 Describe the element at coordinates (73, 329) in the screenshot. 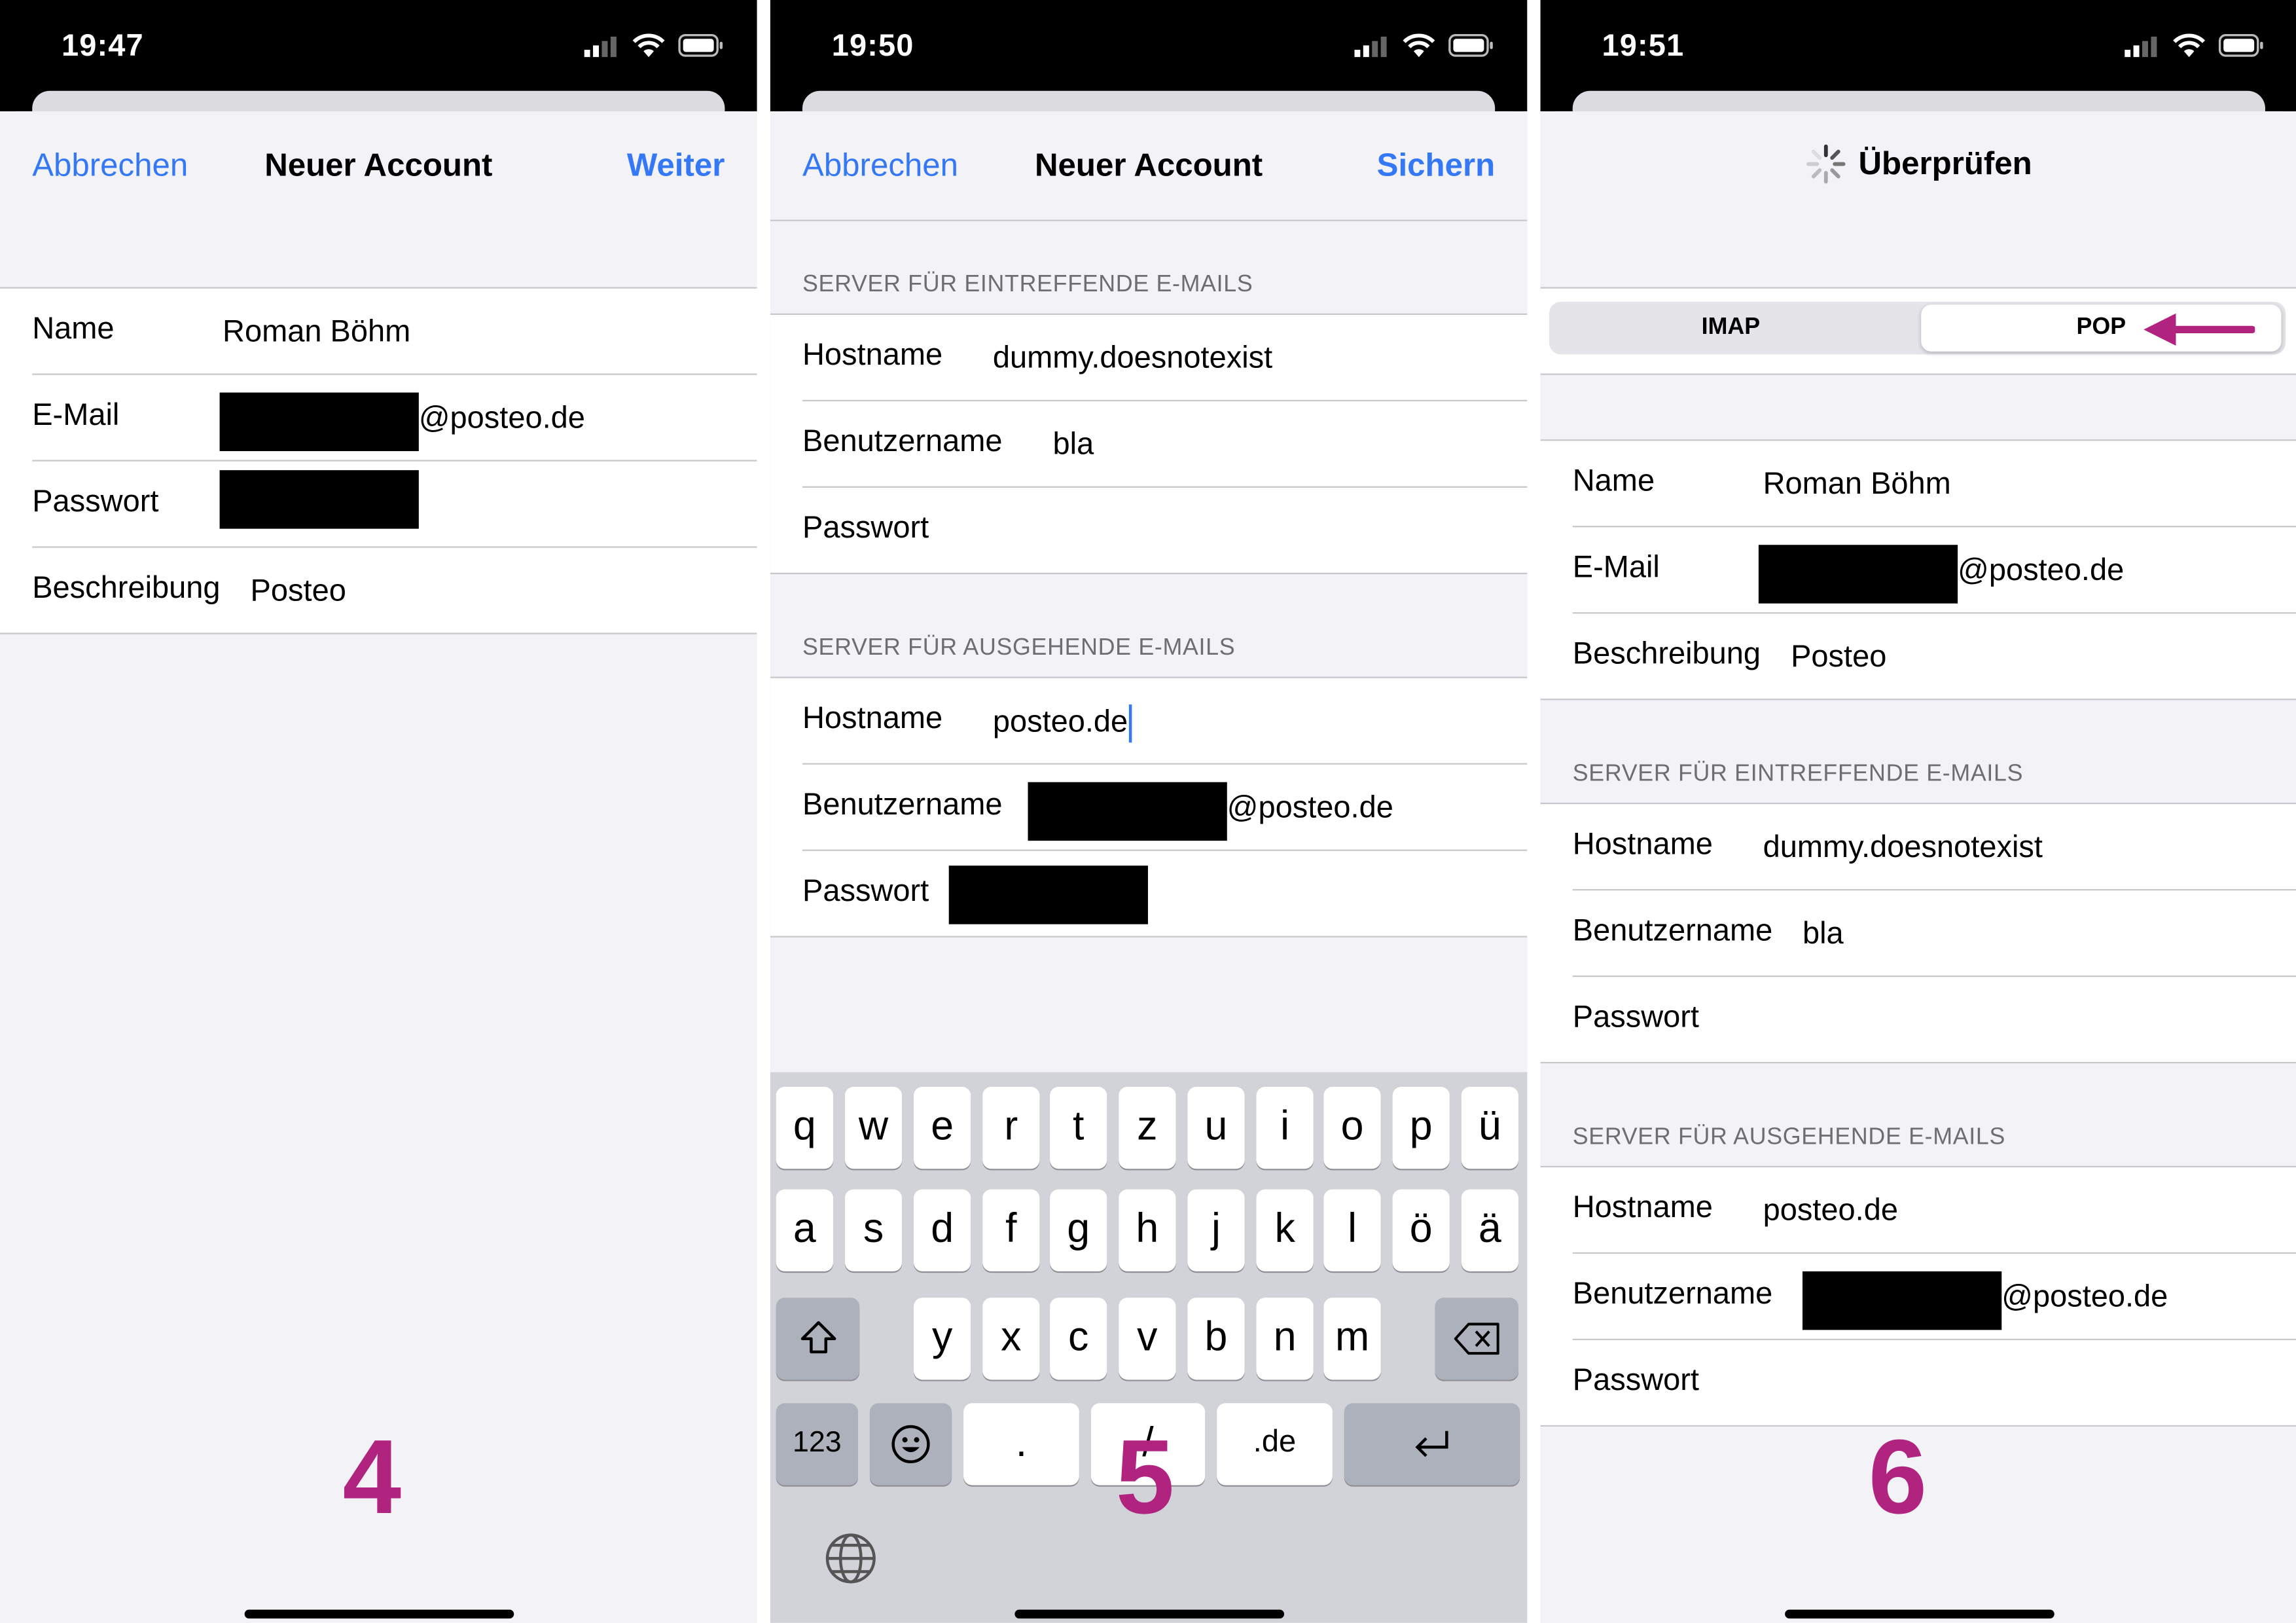

I see `name-label: Name` at that location.